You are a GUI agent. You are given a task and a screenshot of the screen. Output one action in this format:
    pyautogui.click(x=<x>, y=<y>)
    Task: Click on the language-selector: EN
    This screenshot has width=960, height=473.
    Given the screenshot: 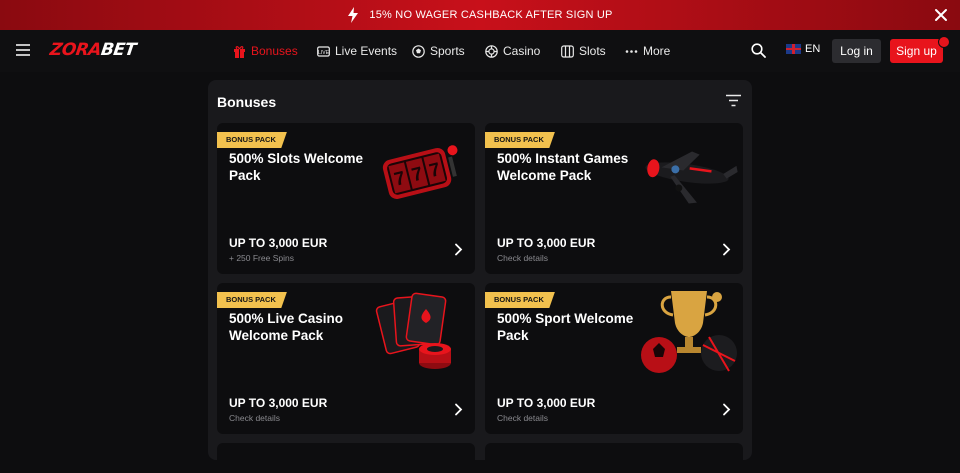 What is the action you would take?
    pyautogui.click(x=803, y=49)
    